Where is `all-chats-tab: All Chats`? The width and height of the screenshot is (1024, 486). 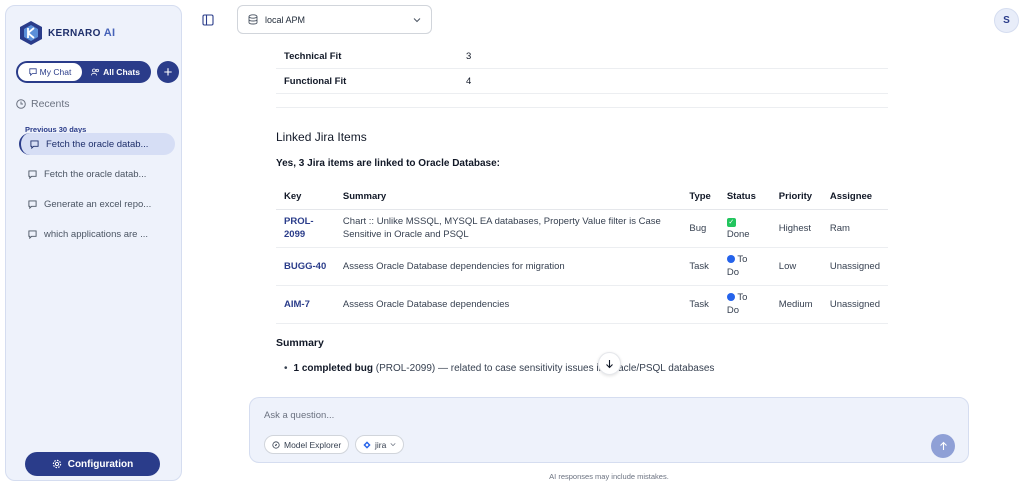
all-chats-tab: All Chats is located at coordinates (115, 72).